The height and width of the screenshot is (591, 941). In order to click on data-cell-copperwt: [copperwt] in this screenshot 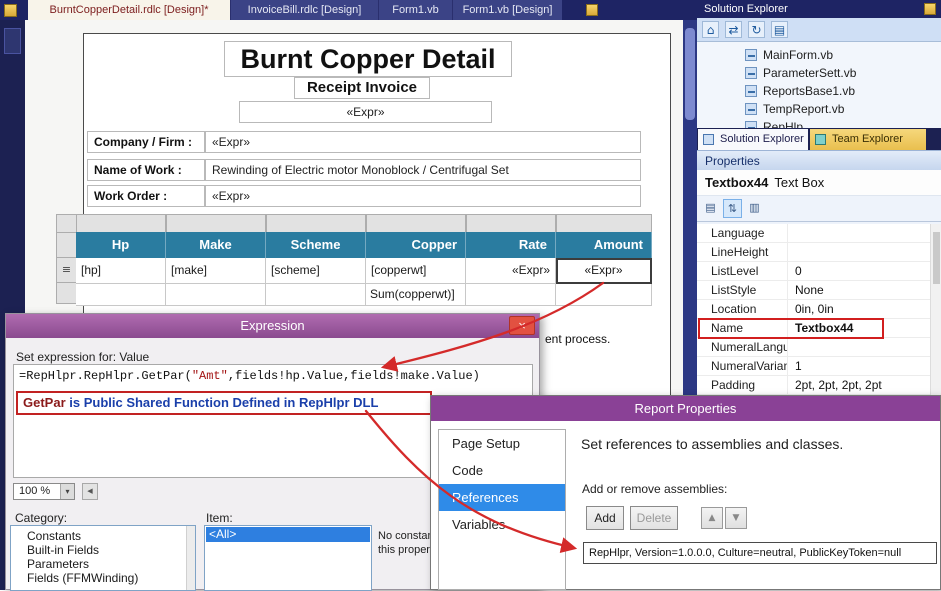, I will do `click(416, 271)`.